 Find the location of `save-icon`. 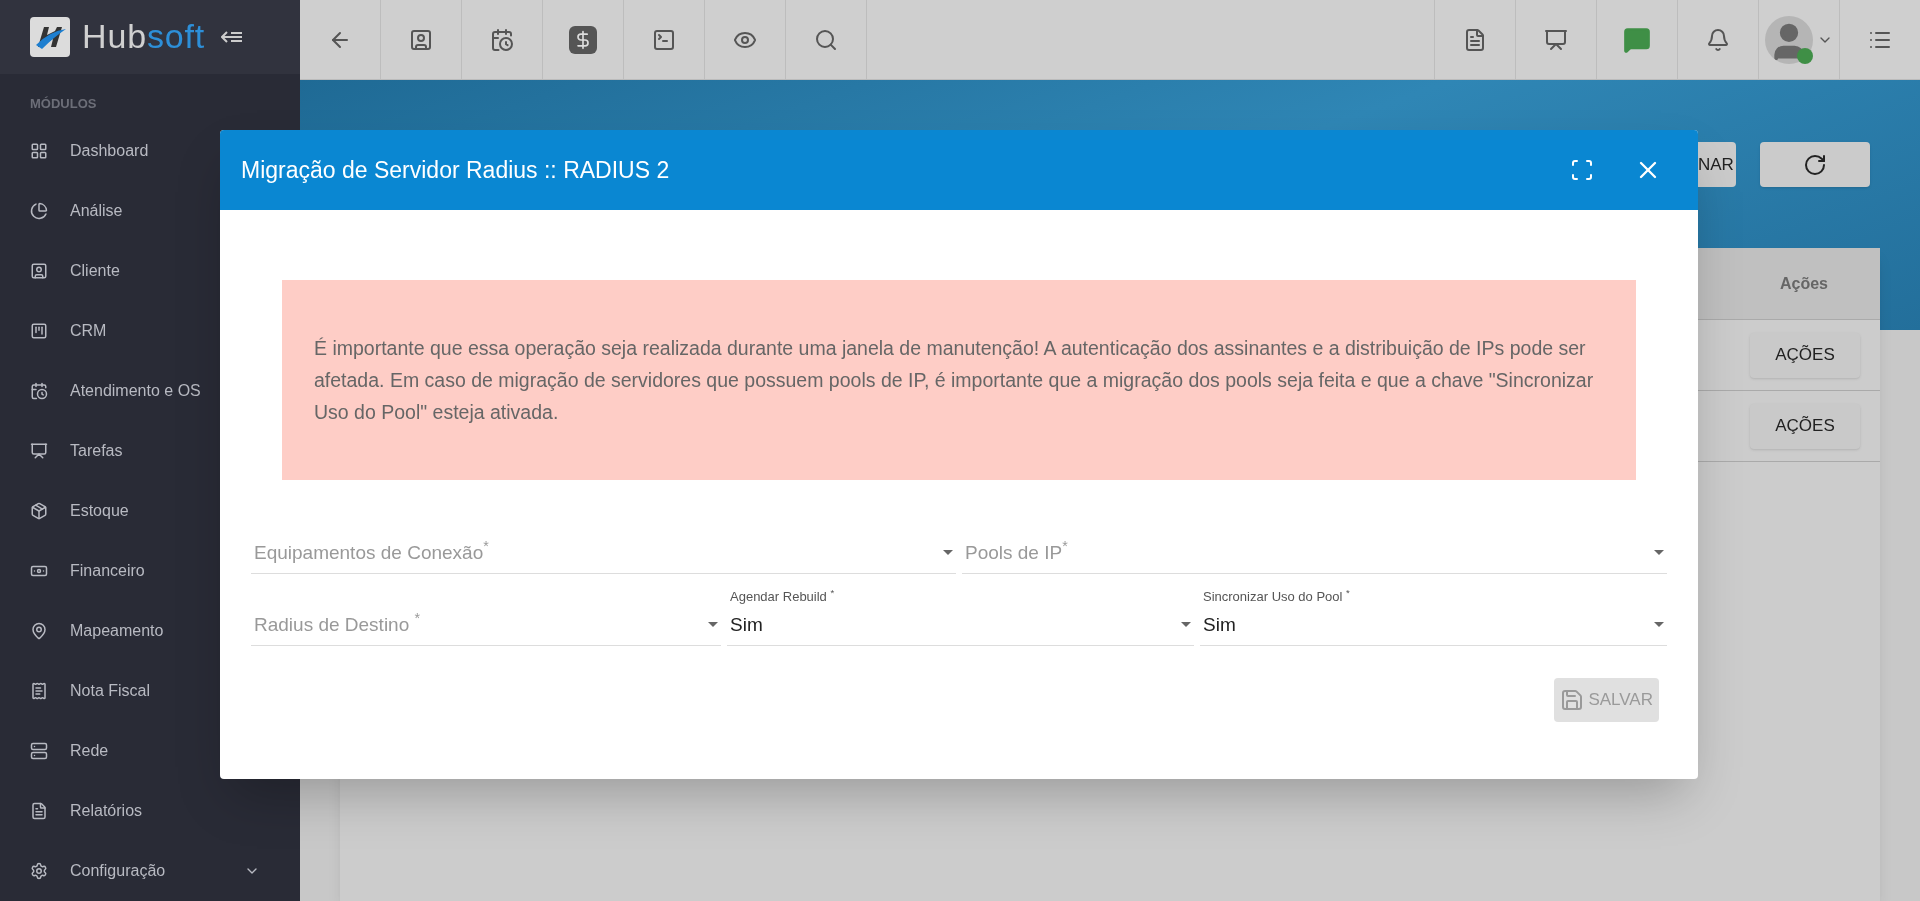

save-icon is located at coordinates (1572, 700).